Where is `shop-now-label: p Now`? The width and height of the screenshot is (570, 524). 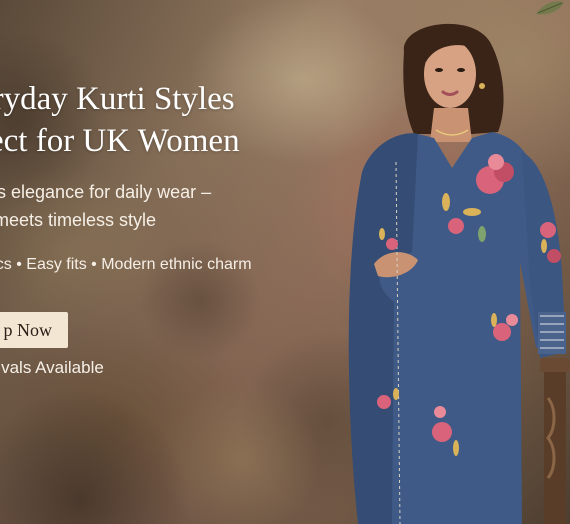
shop-now-label: p Now is located at coordinates (28, 330).